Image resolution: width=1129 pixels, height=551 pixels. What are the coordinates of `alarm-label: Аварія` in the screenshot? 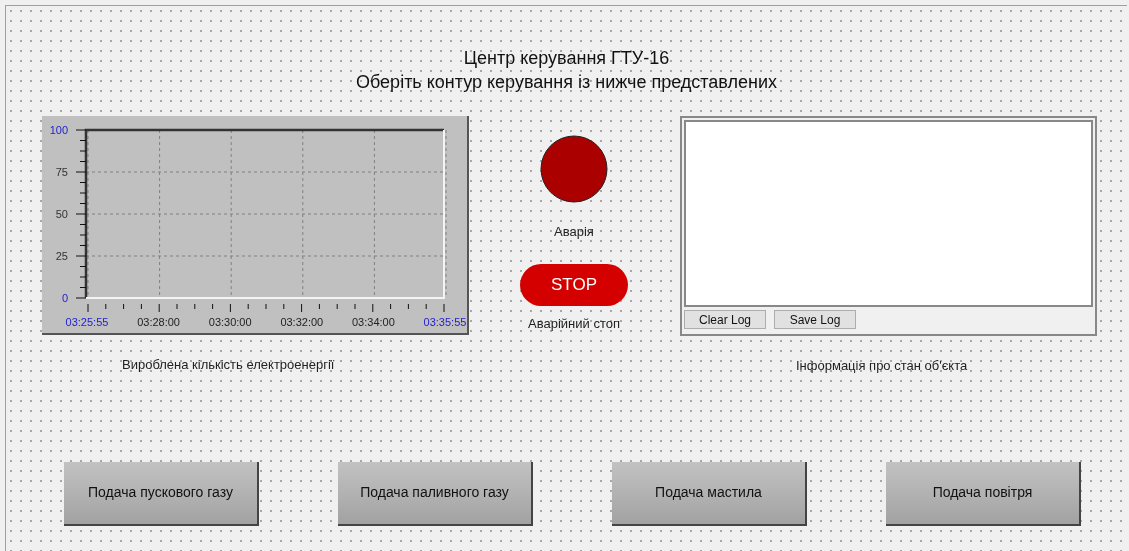 It's located at (574, 232).